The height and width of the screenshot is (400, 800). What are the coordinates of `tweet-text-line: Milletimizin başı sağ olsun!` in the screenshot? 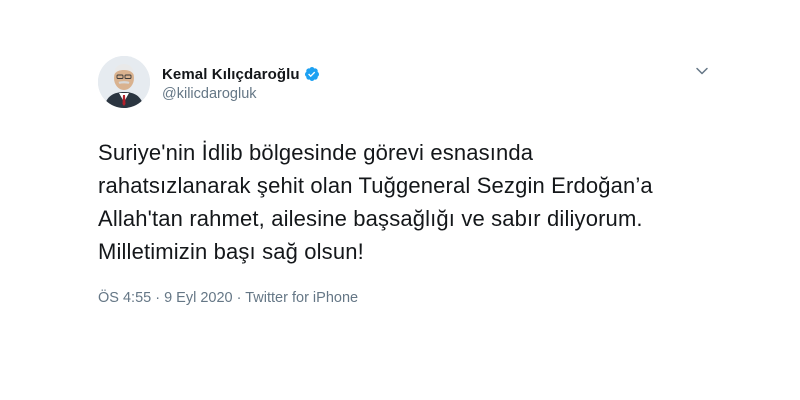 It's located at (231, 251).